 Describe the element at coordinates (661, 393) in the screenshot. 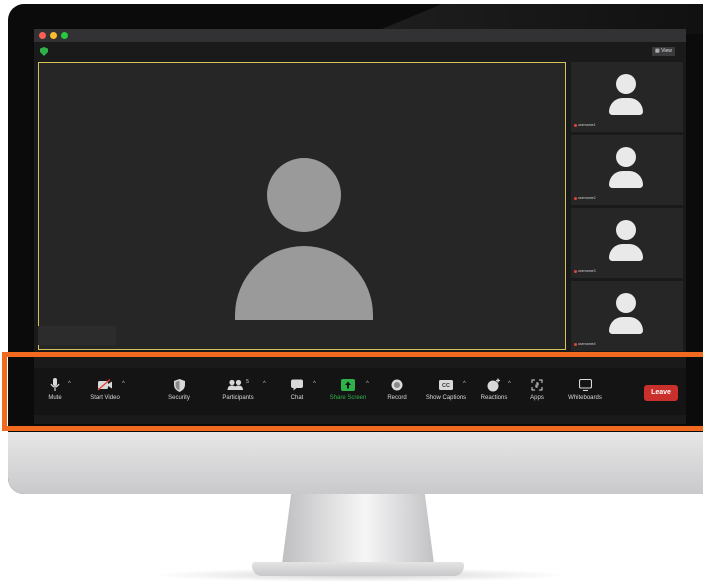

I see `leave-meeting-button: Leave` at that location.